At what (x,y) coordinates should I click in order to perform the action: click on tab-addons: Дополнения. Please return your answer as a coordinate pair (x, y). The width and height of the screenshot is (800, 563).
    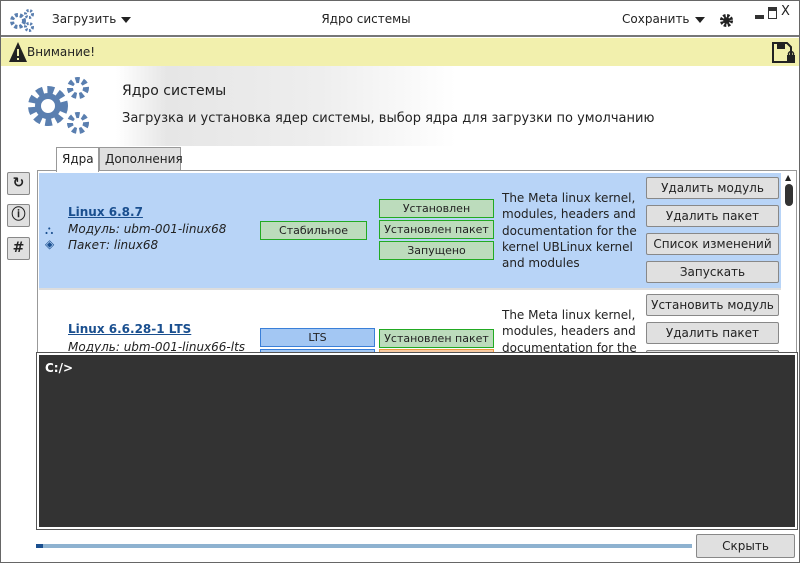
    Looking at the image, I should click on (141, 159).